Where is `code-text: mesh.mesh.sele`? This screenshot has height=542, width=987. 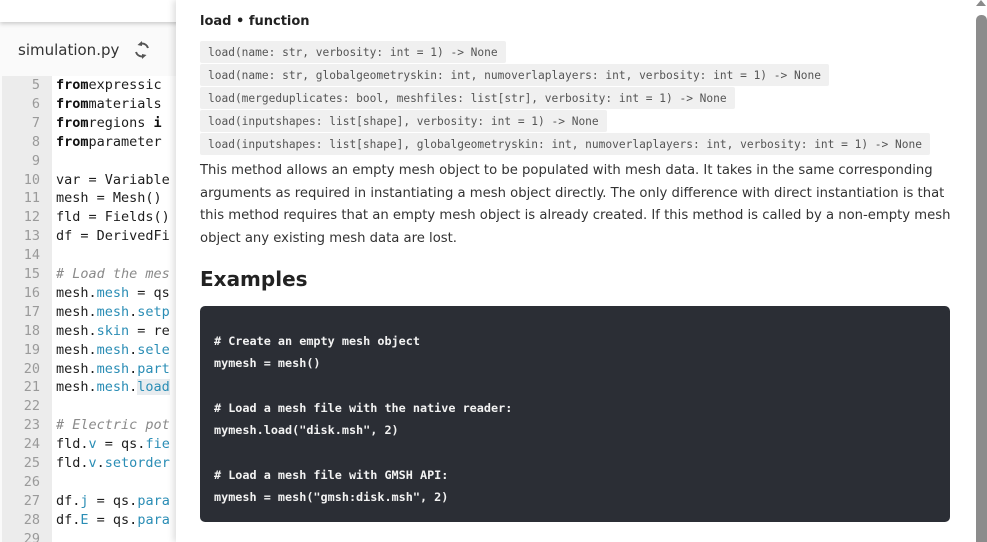 code-text: mesh.mesh.sele is located at coordinates (113, 350).